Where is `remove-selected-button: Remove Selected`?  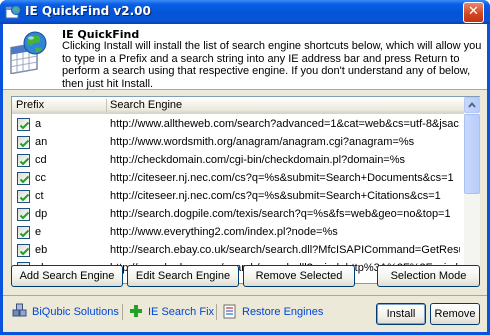
remove-selected-button: Remove Selected is located at coordinates (299, 276).